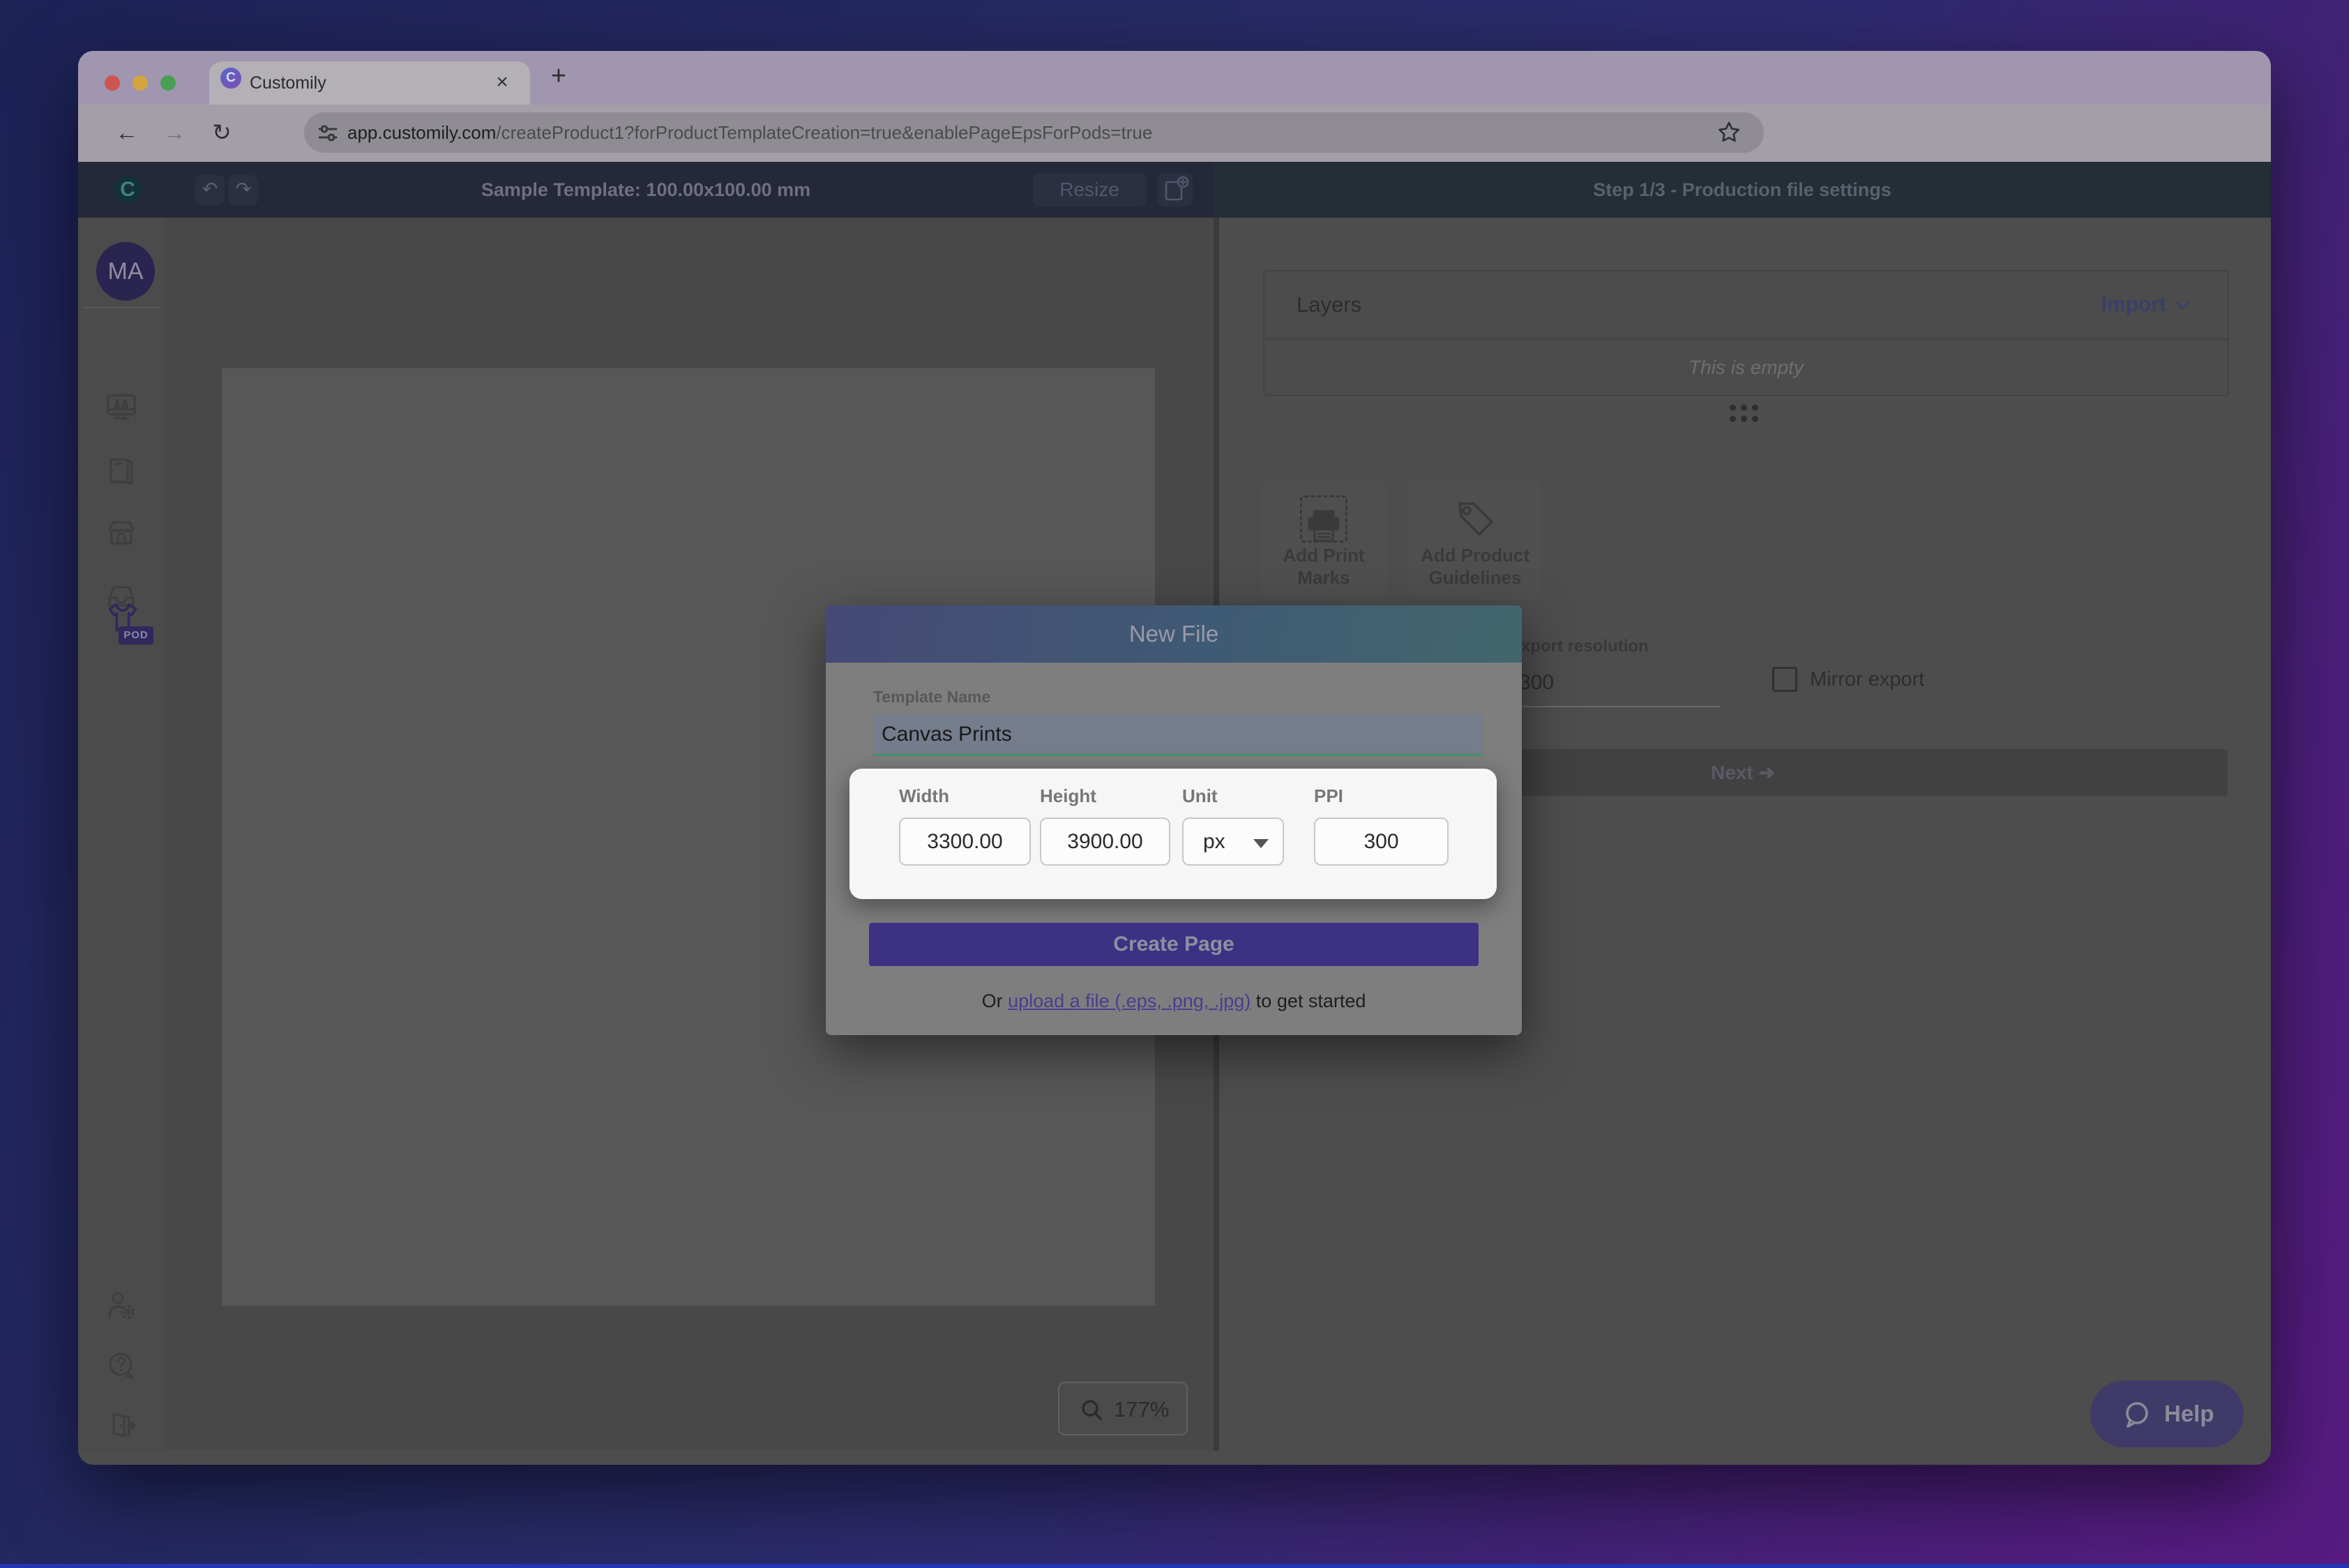  I want to click on step-title: Step 1/3 - Production file settings, so click(1742, 189).